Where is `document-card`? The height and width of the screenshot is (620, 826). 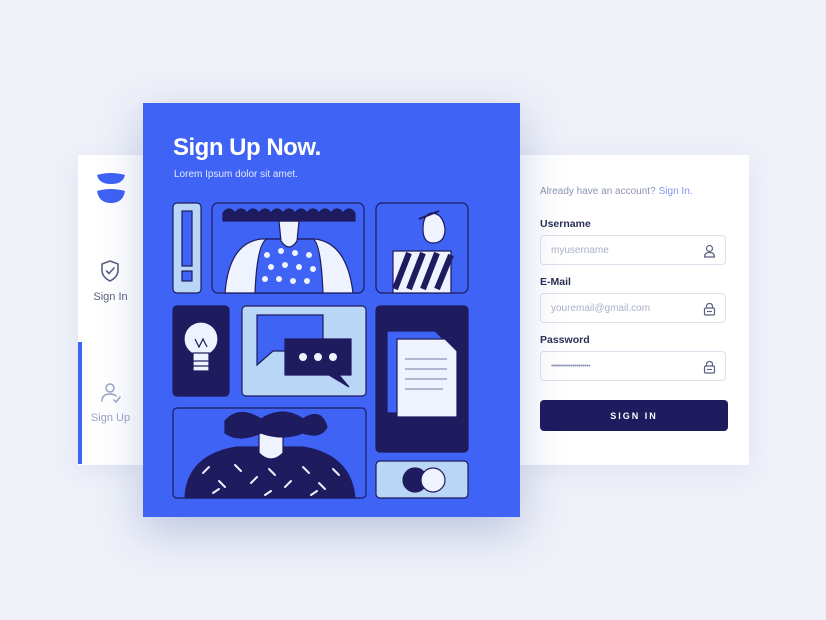
document-card is located at coordinates (422, 379).